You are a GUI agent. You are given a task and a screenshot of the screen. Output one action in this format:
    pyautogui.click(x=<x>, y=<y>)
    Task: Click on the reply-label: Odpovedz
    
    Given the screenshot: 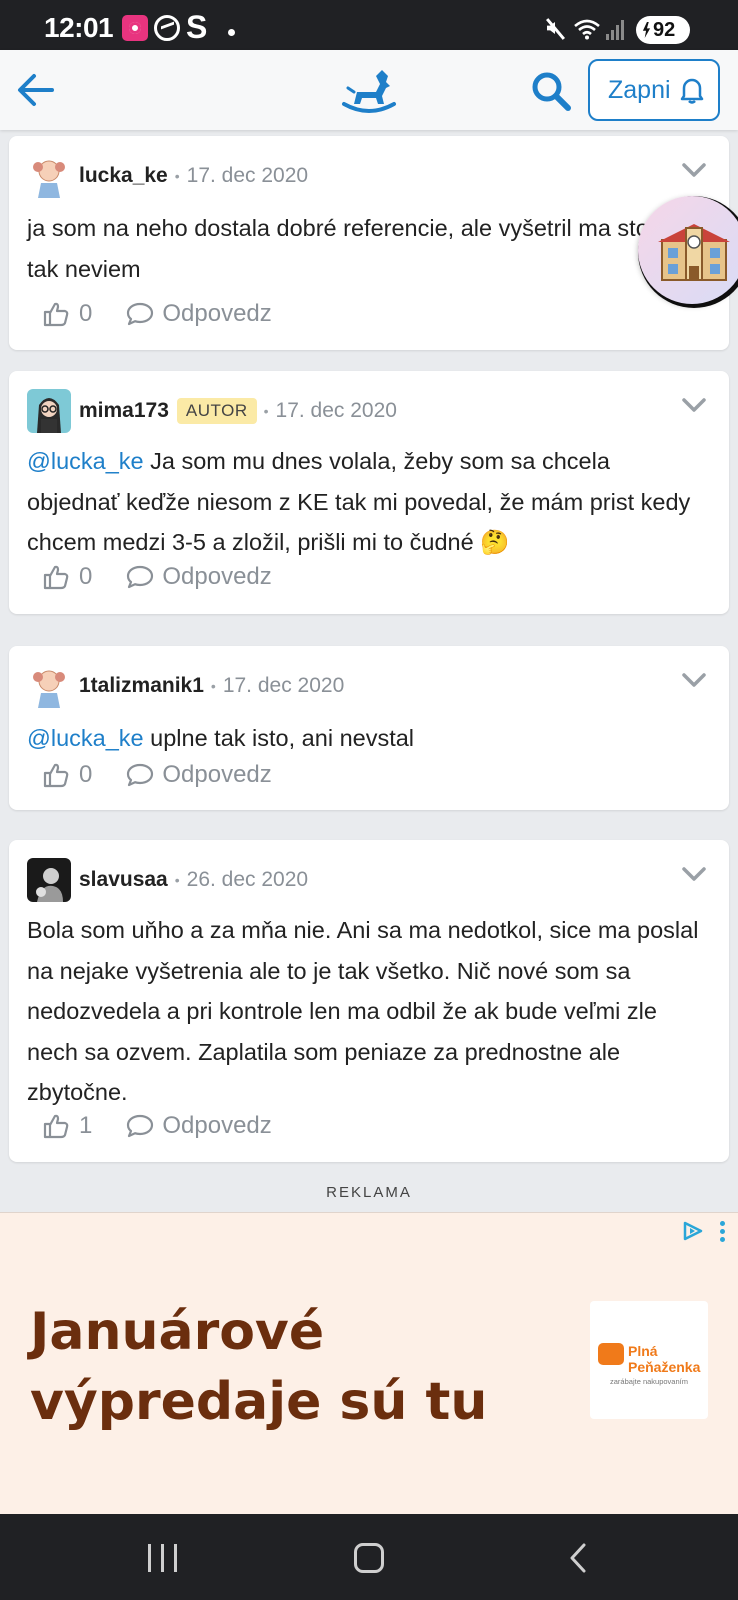 What is the action you would take?
    pyautogui.click(x=217, y=774)
    